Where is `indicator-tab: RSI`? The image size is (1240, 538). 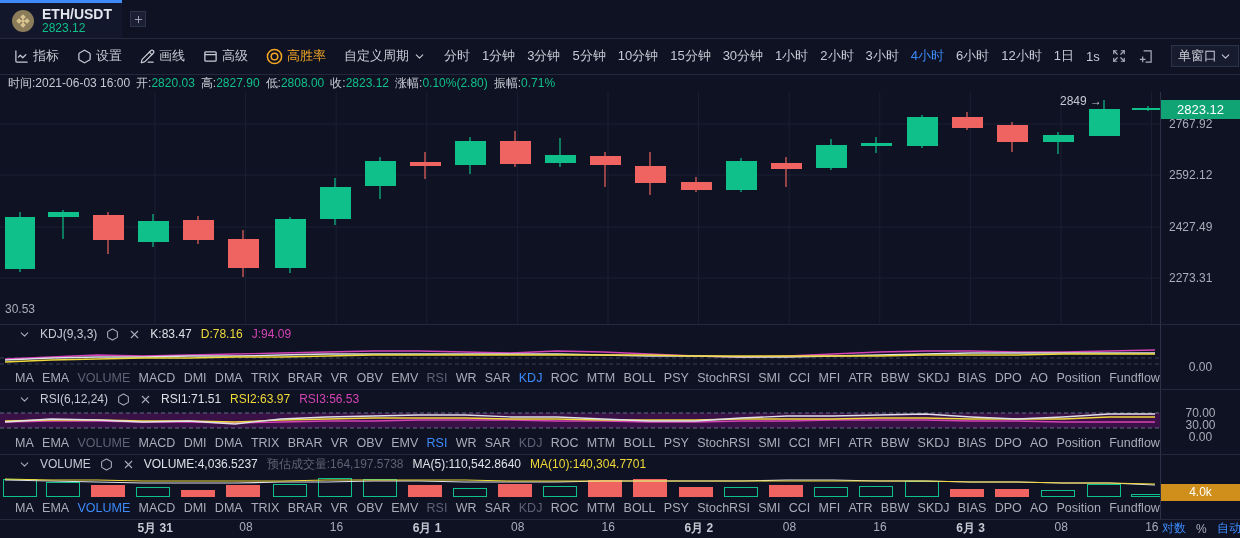
indicator-tab: RSI is located at coordinates (437, 443).